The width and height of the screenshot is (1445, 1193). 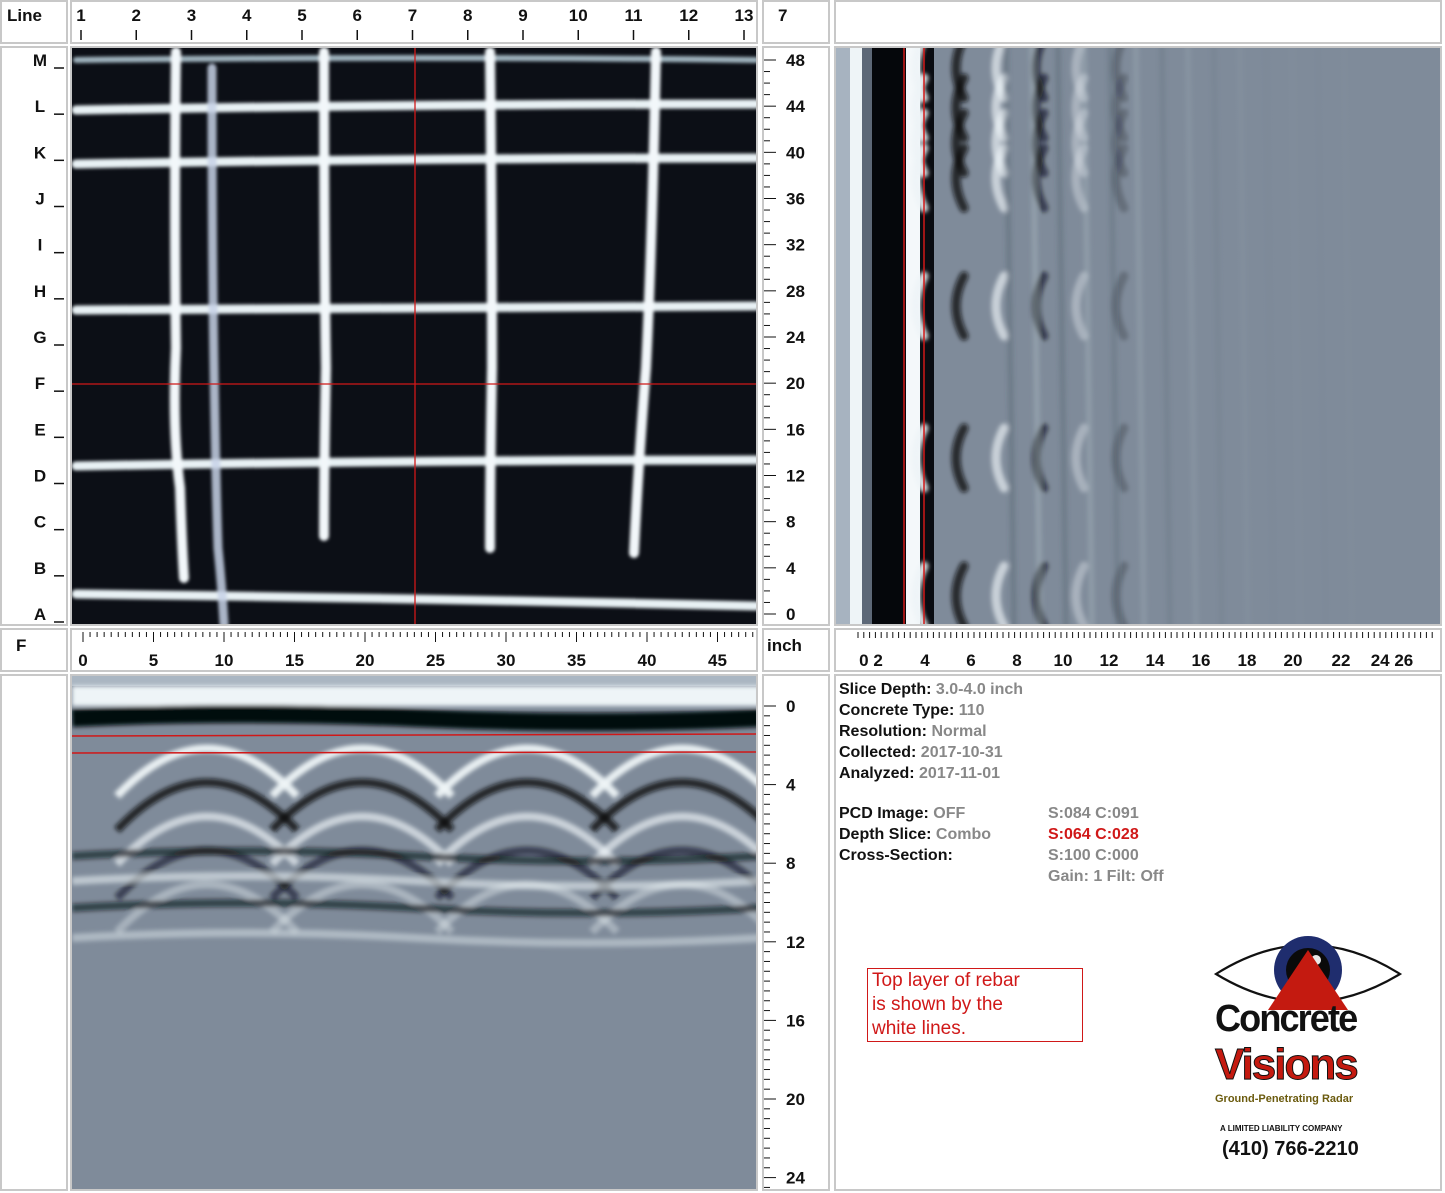 I want to click on row-label: G, so click(x=39, y=337).